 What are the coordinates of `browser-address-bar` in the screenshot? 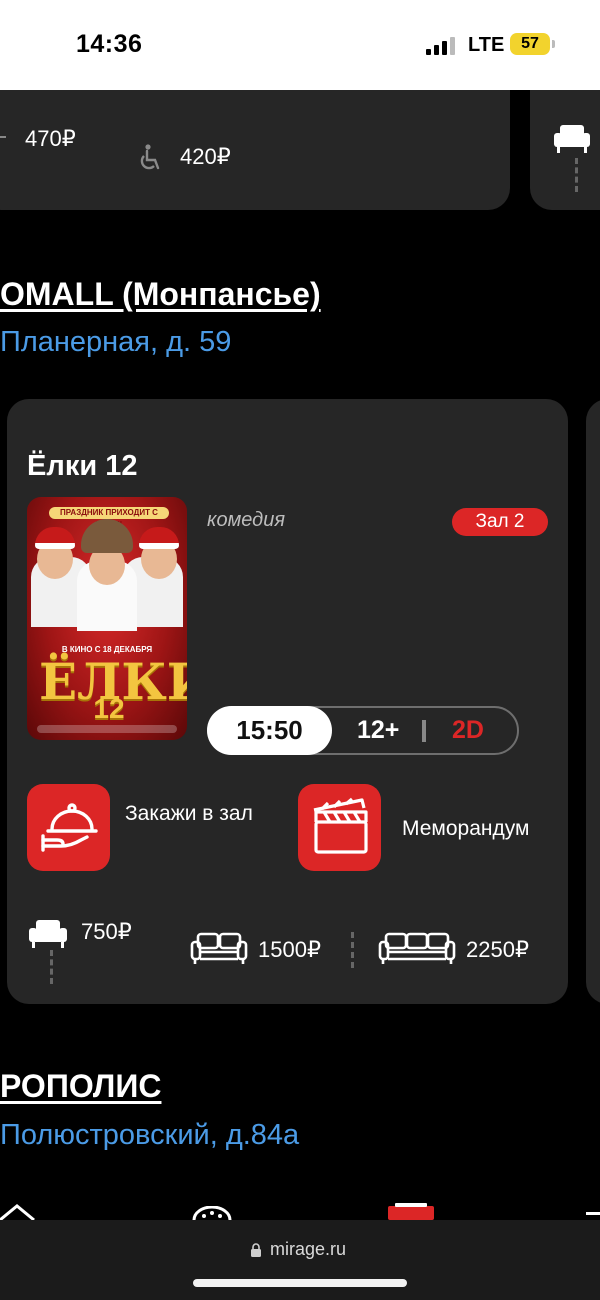 It's located at (300, 1260).